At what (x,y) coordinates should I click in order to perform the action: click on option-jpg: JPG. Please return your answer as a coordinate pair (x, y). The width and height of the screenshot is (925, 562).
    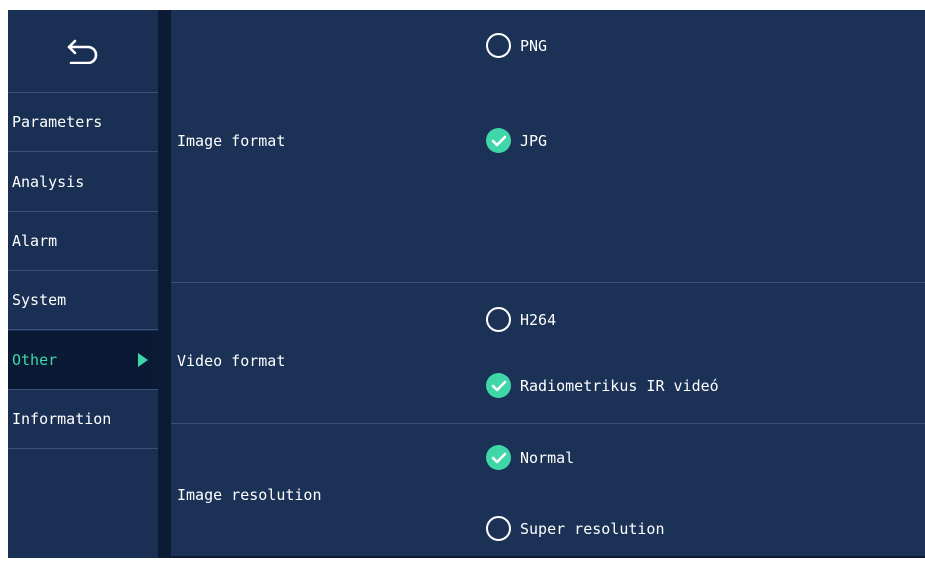
    Looking at the image, I should click on (516, 140).